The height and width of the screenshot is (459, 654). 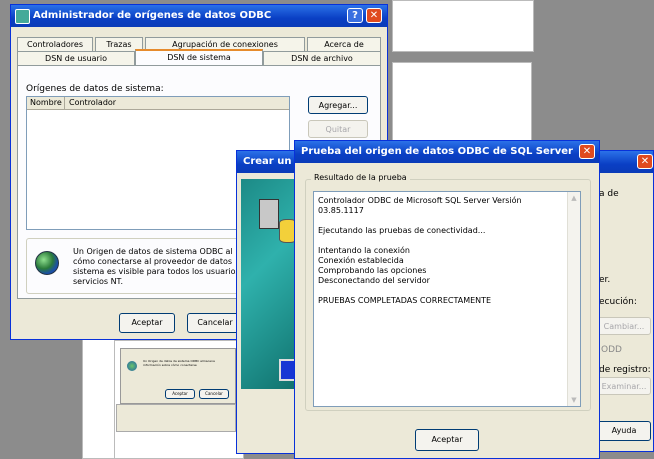 I want to click on window-title: Administrador de orígenes de datos ODBC, so click(x=152, y=15).